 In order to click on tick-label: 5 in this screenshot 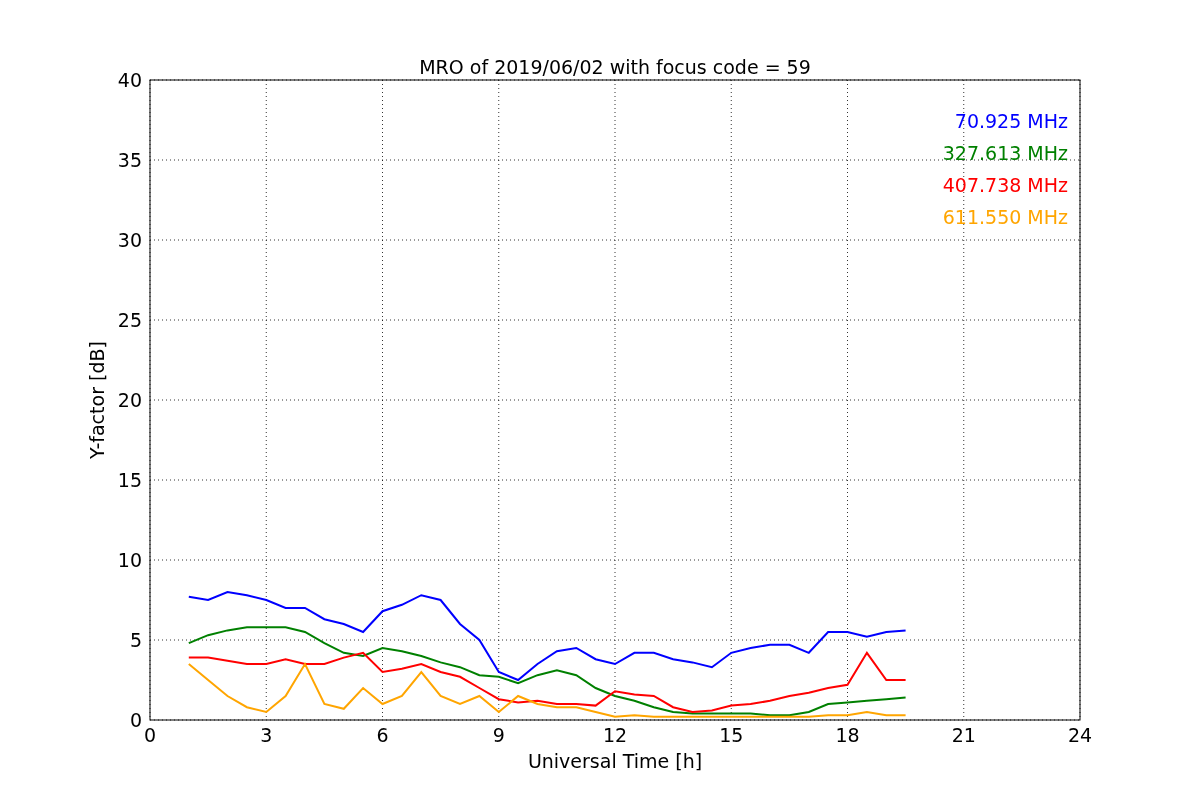, I will do `click(135, 640)`.